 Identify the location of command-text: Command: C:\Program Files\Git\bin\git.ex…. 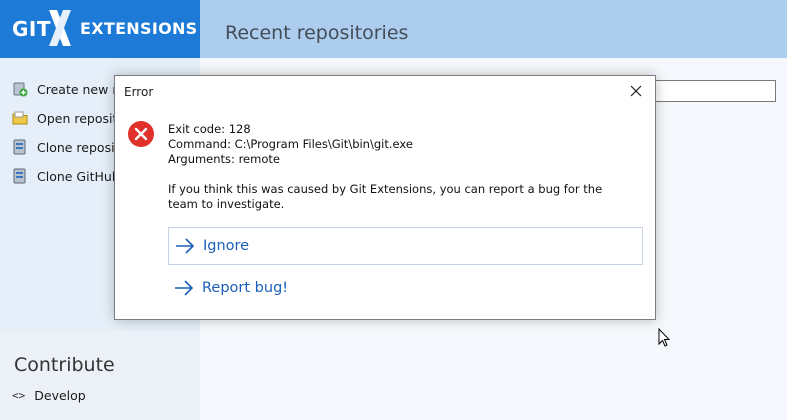
(290, 144).